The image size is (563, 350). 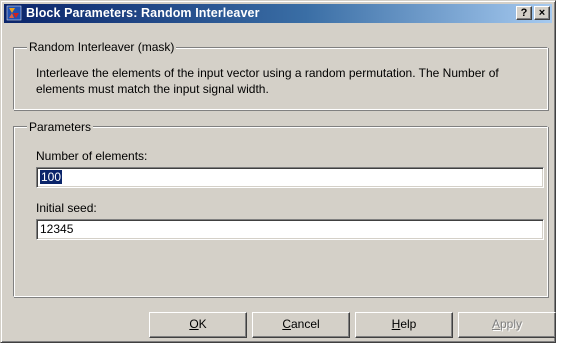 What do you see at coordinates (194, 324) in the screenshot?
I see `ok-mnemonic: O` at bounding box center [194, 324].